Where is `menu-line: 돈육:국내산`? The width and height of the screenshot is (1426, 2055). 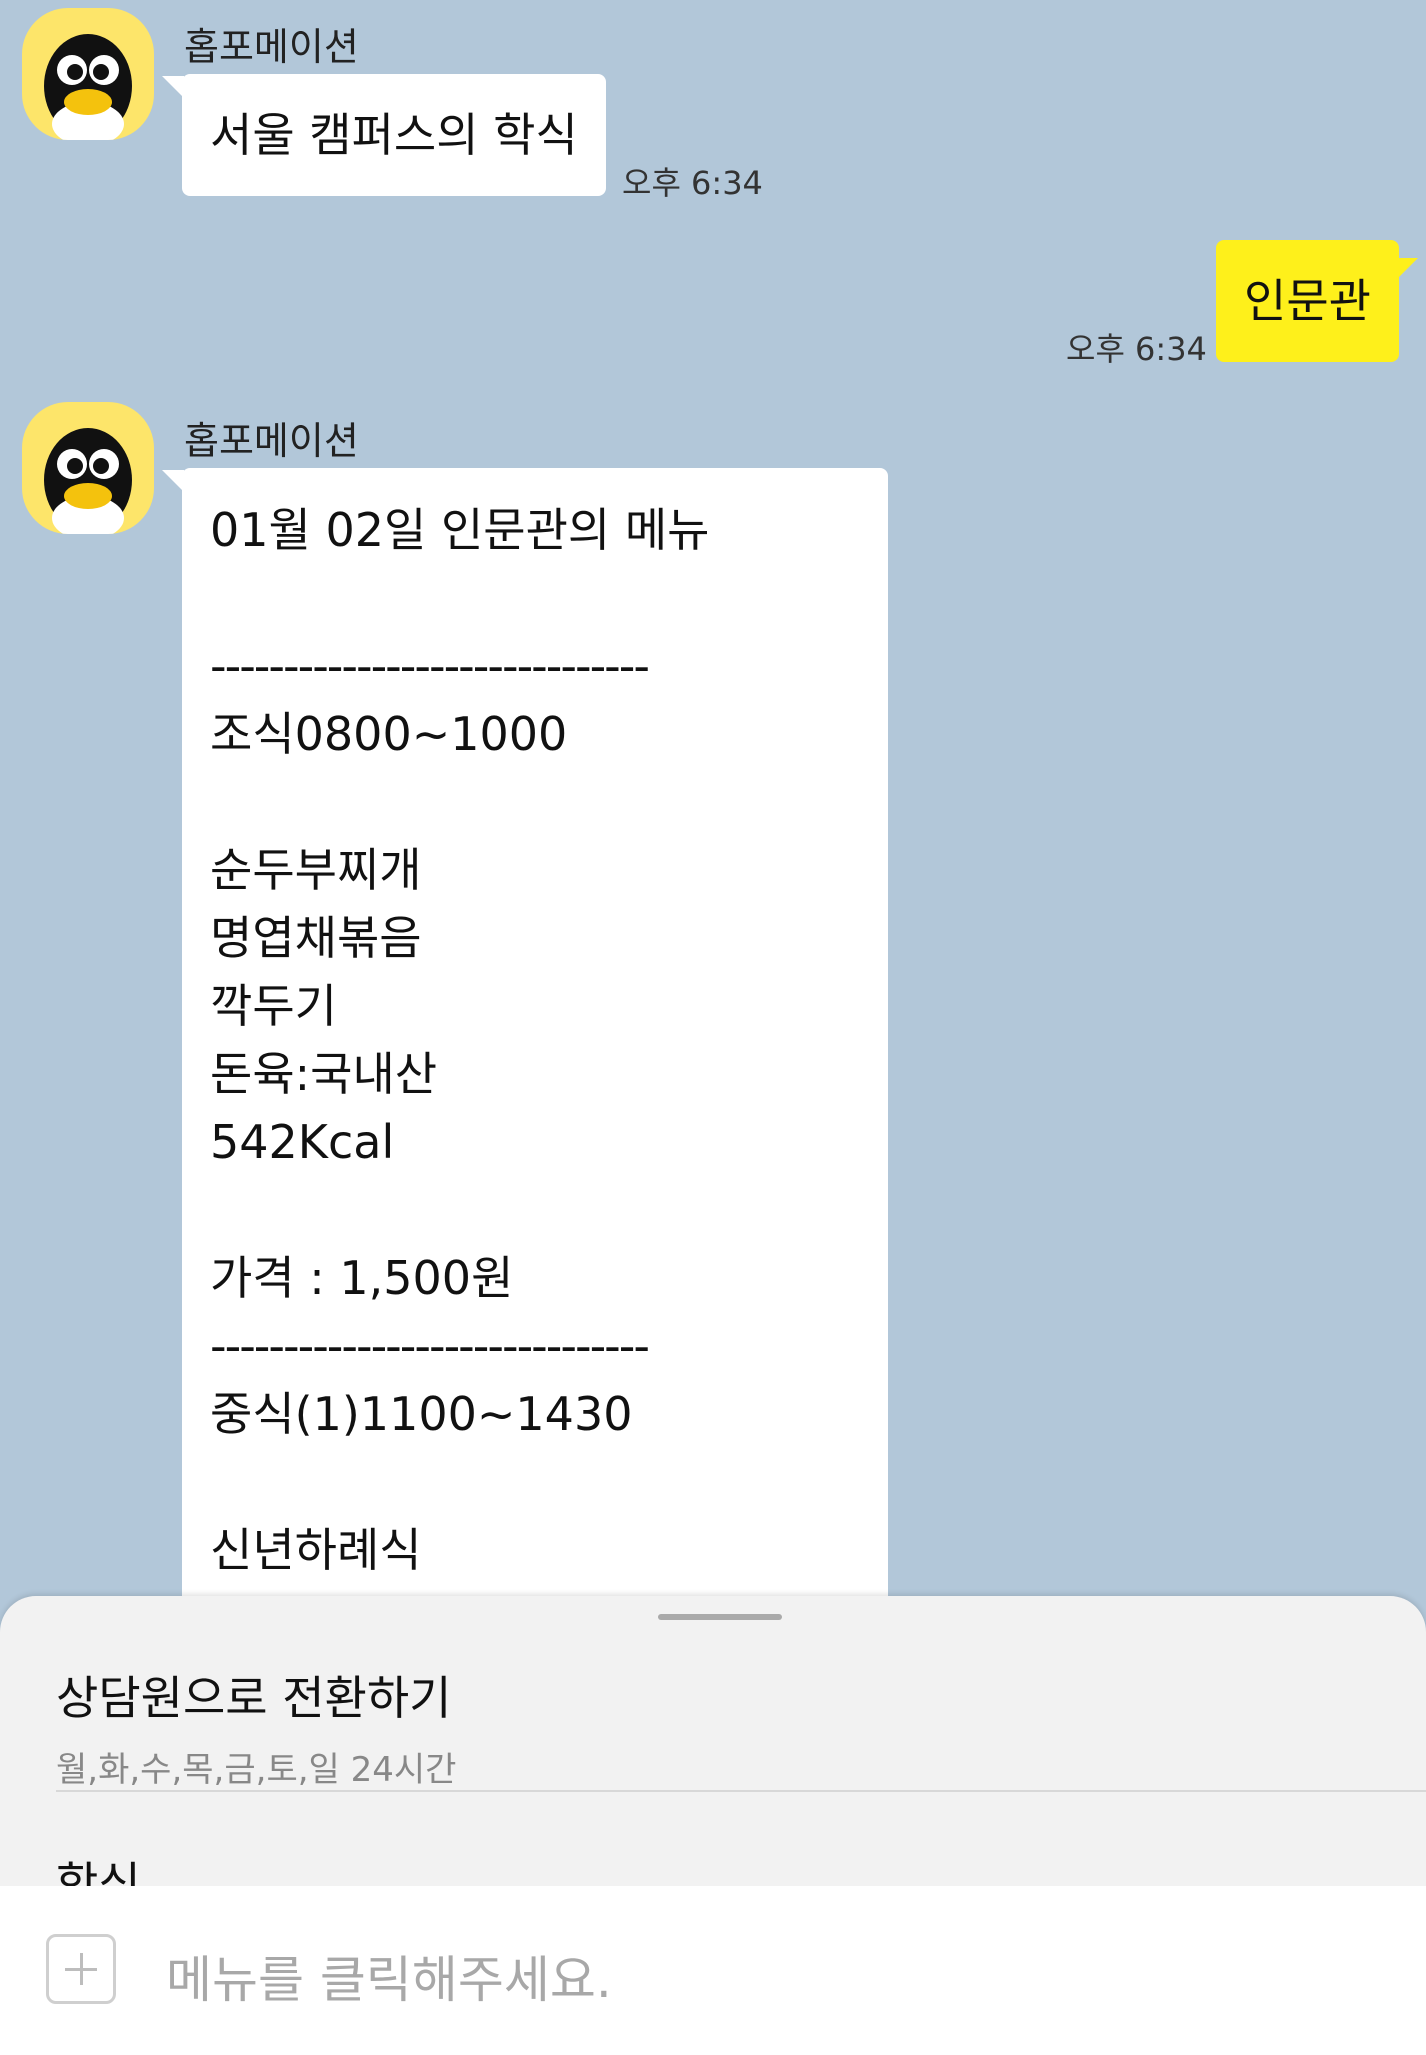 menu-line: 돈육:국내산 is located at coordinates (324, 1074).